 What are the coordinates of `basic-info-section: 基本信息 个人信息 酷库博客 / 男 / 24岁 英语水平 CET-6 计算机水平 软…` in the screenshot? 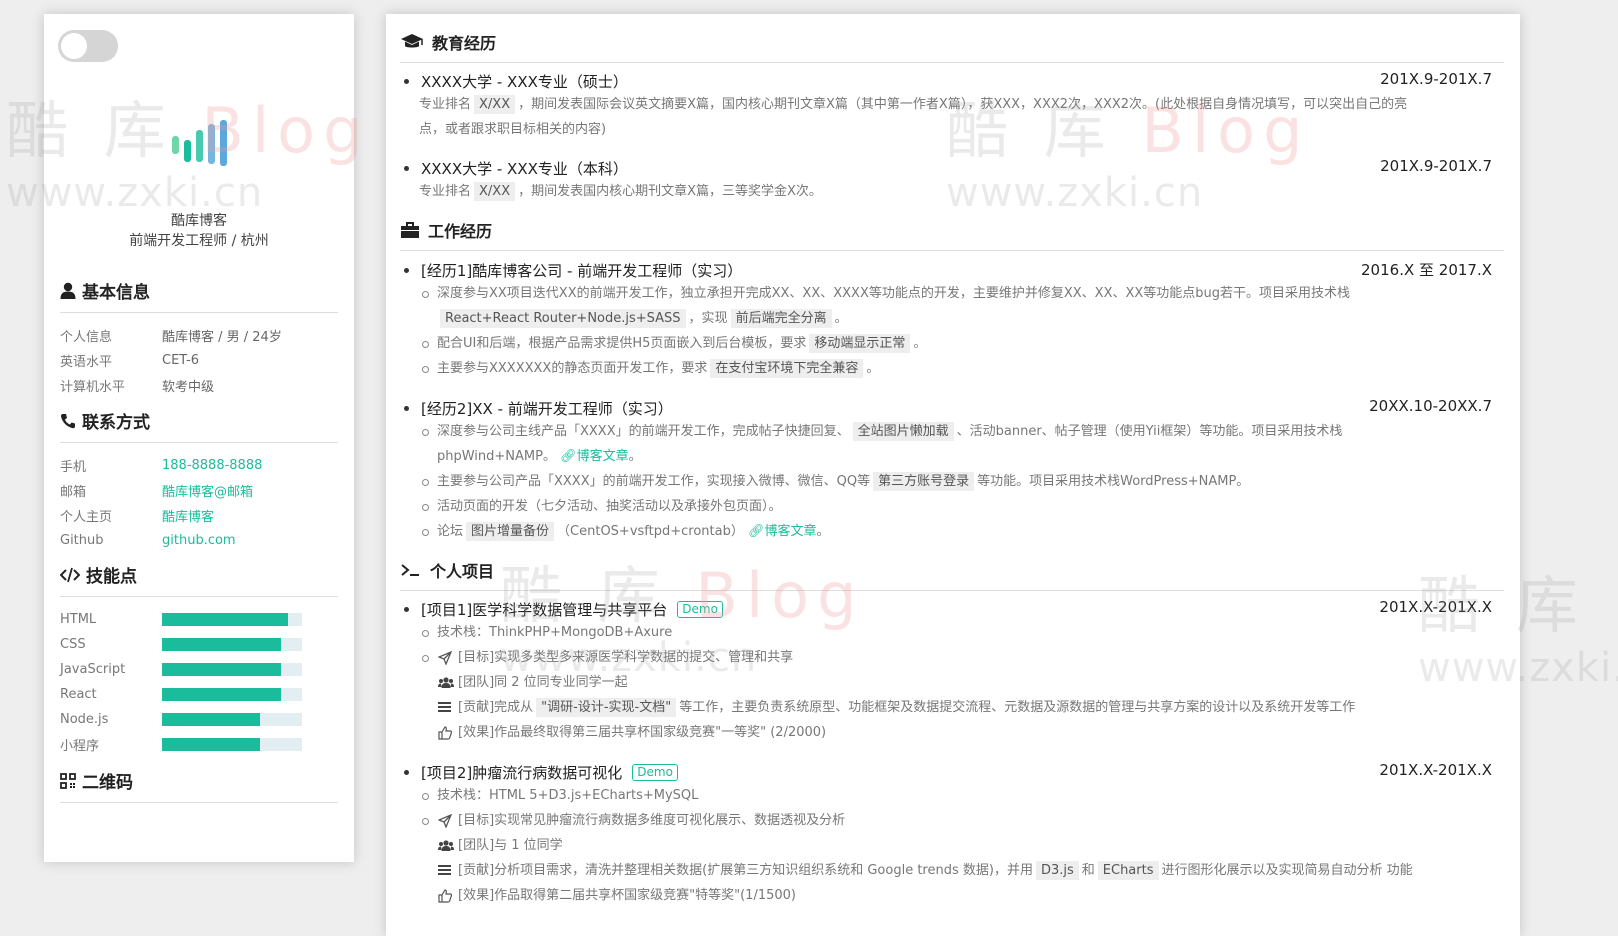 It's located at (199, 338).